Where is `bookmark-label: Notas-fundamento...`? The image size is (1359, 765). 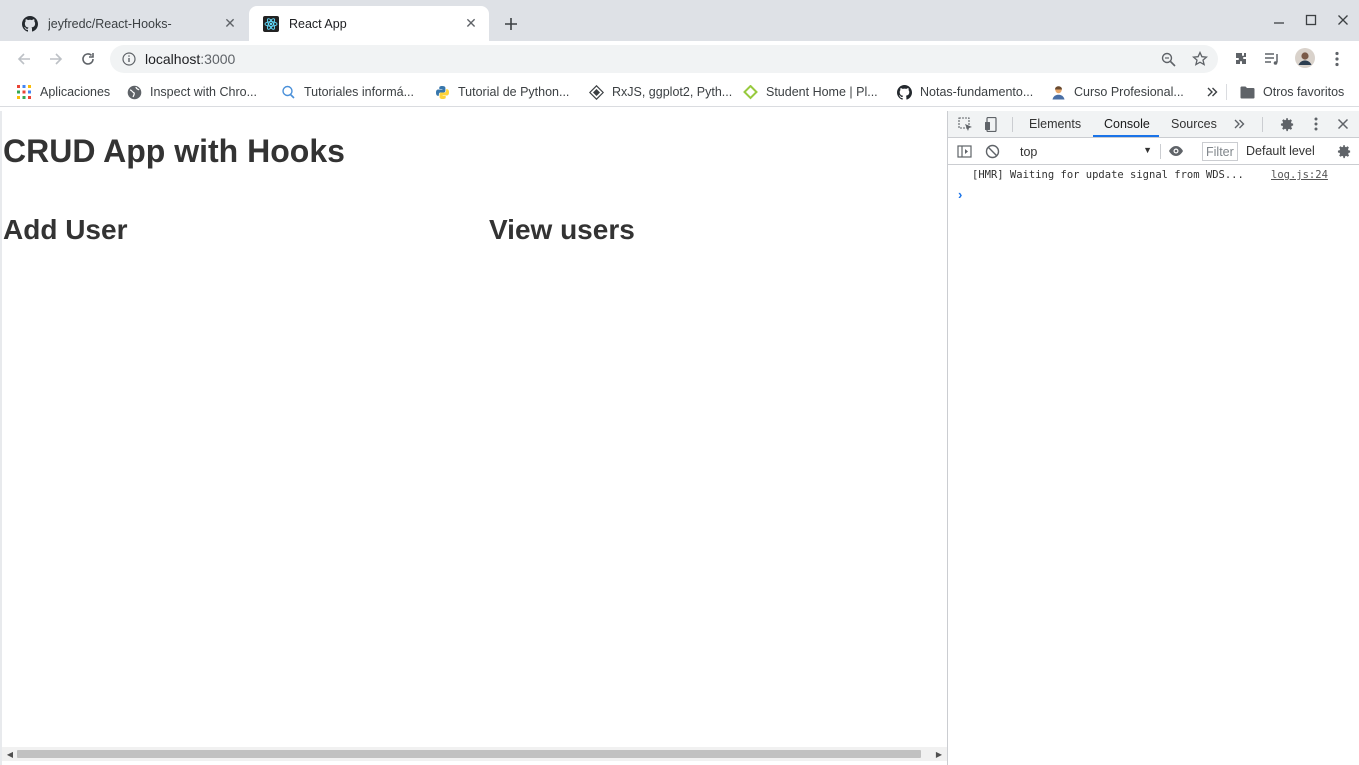 bookmark-label: Notas-fundamento... is located at coordinates (977, 92).